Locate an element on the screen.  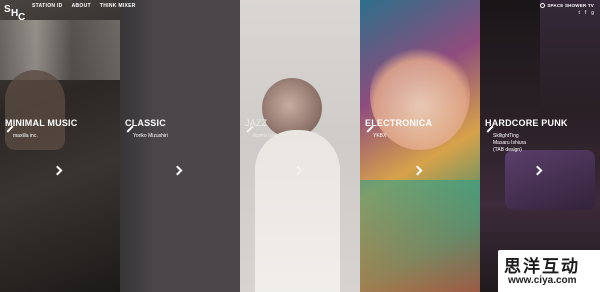
artist-name: SkllightTing is located at coordinates (506, 136).